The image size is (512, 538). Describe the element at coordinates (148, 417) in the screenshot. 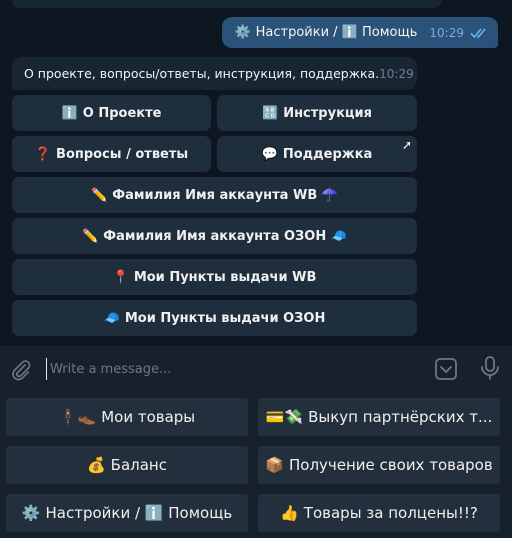

I see `reply-button-label: Мои товары` at that location.